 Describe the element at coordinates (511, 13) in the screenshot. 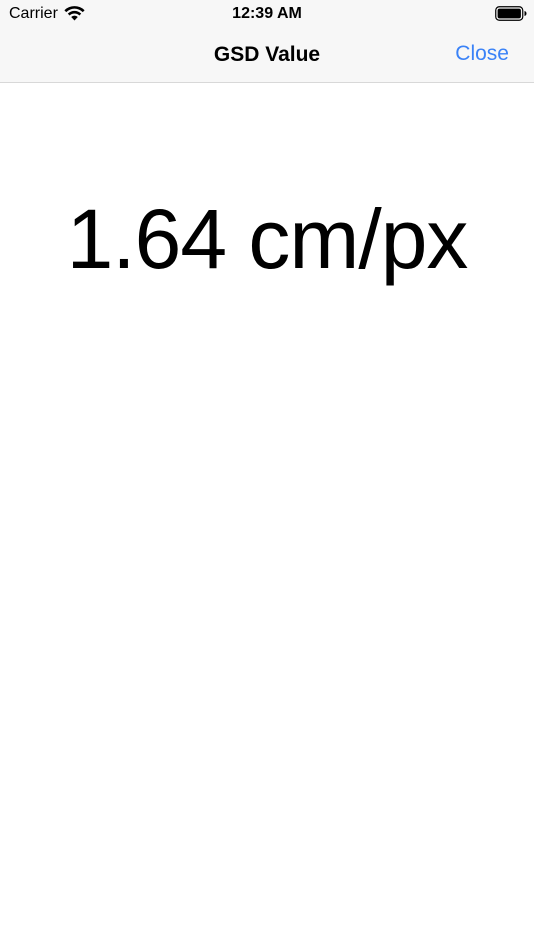

I see `battery-full-icon` at that location.